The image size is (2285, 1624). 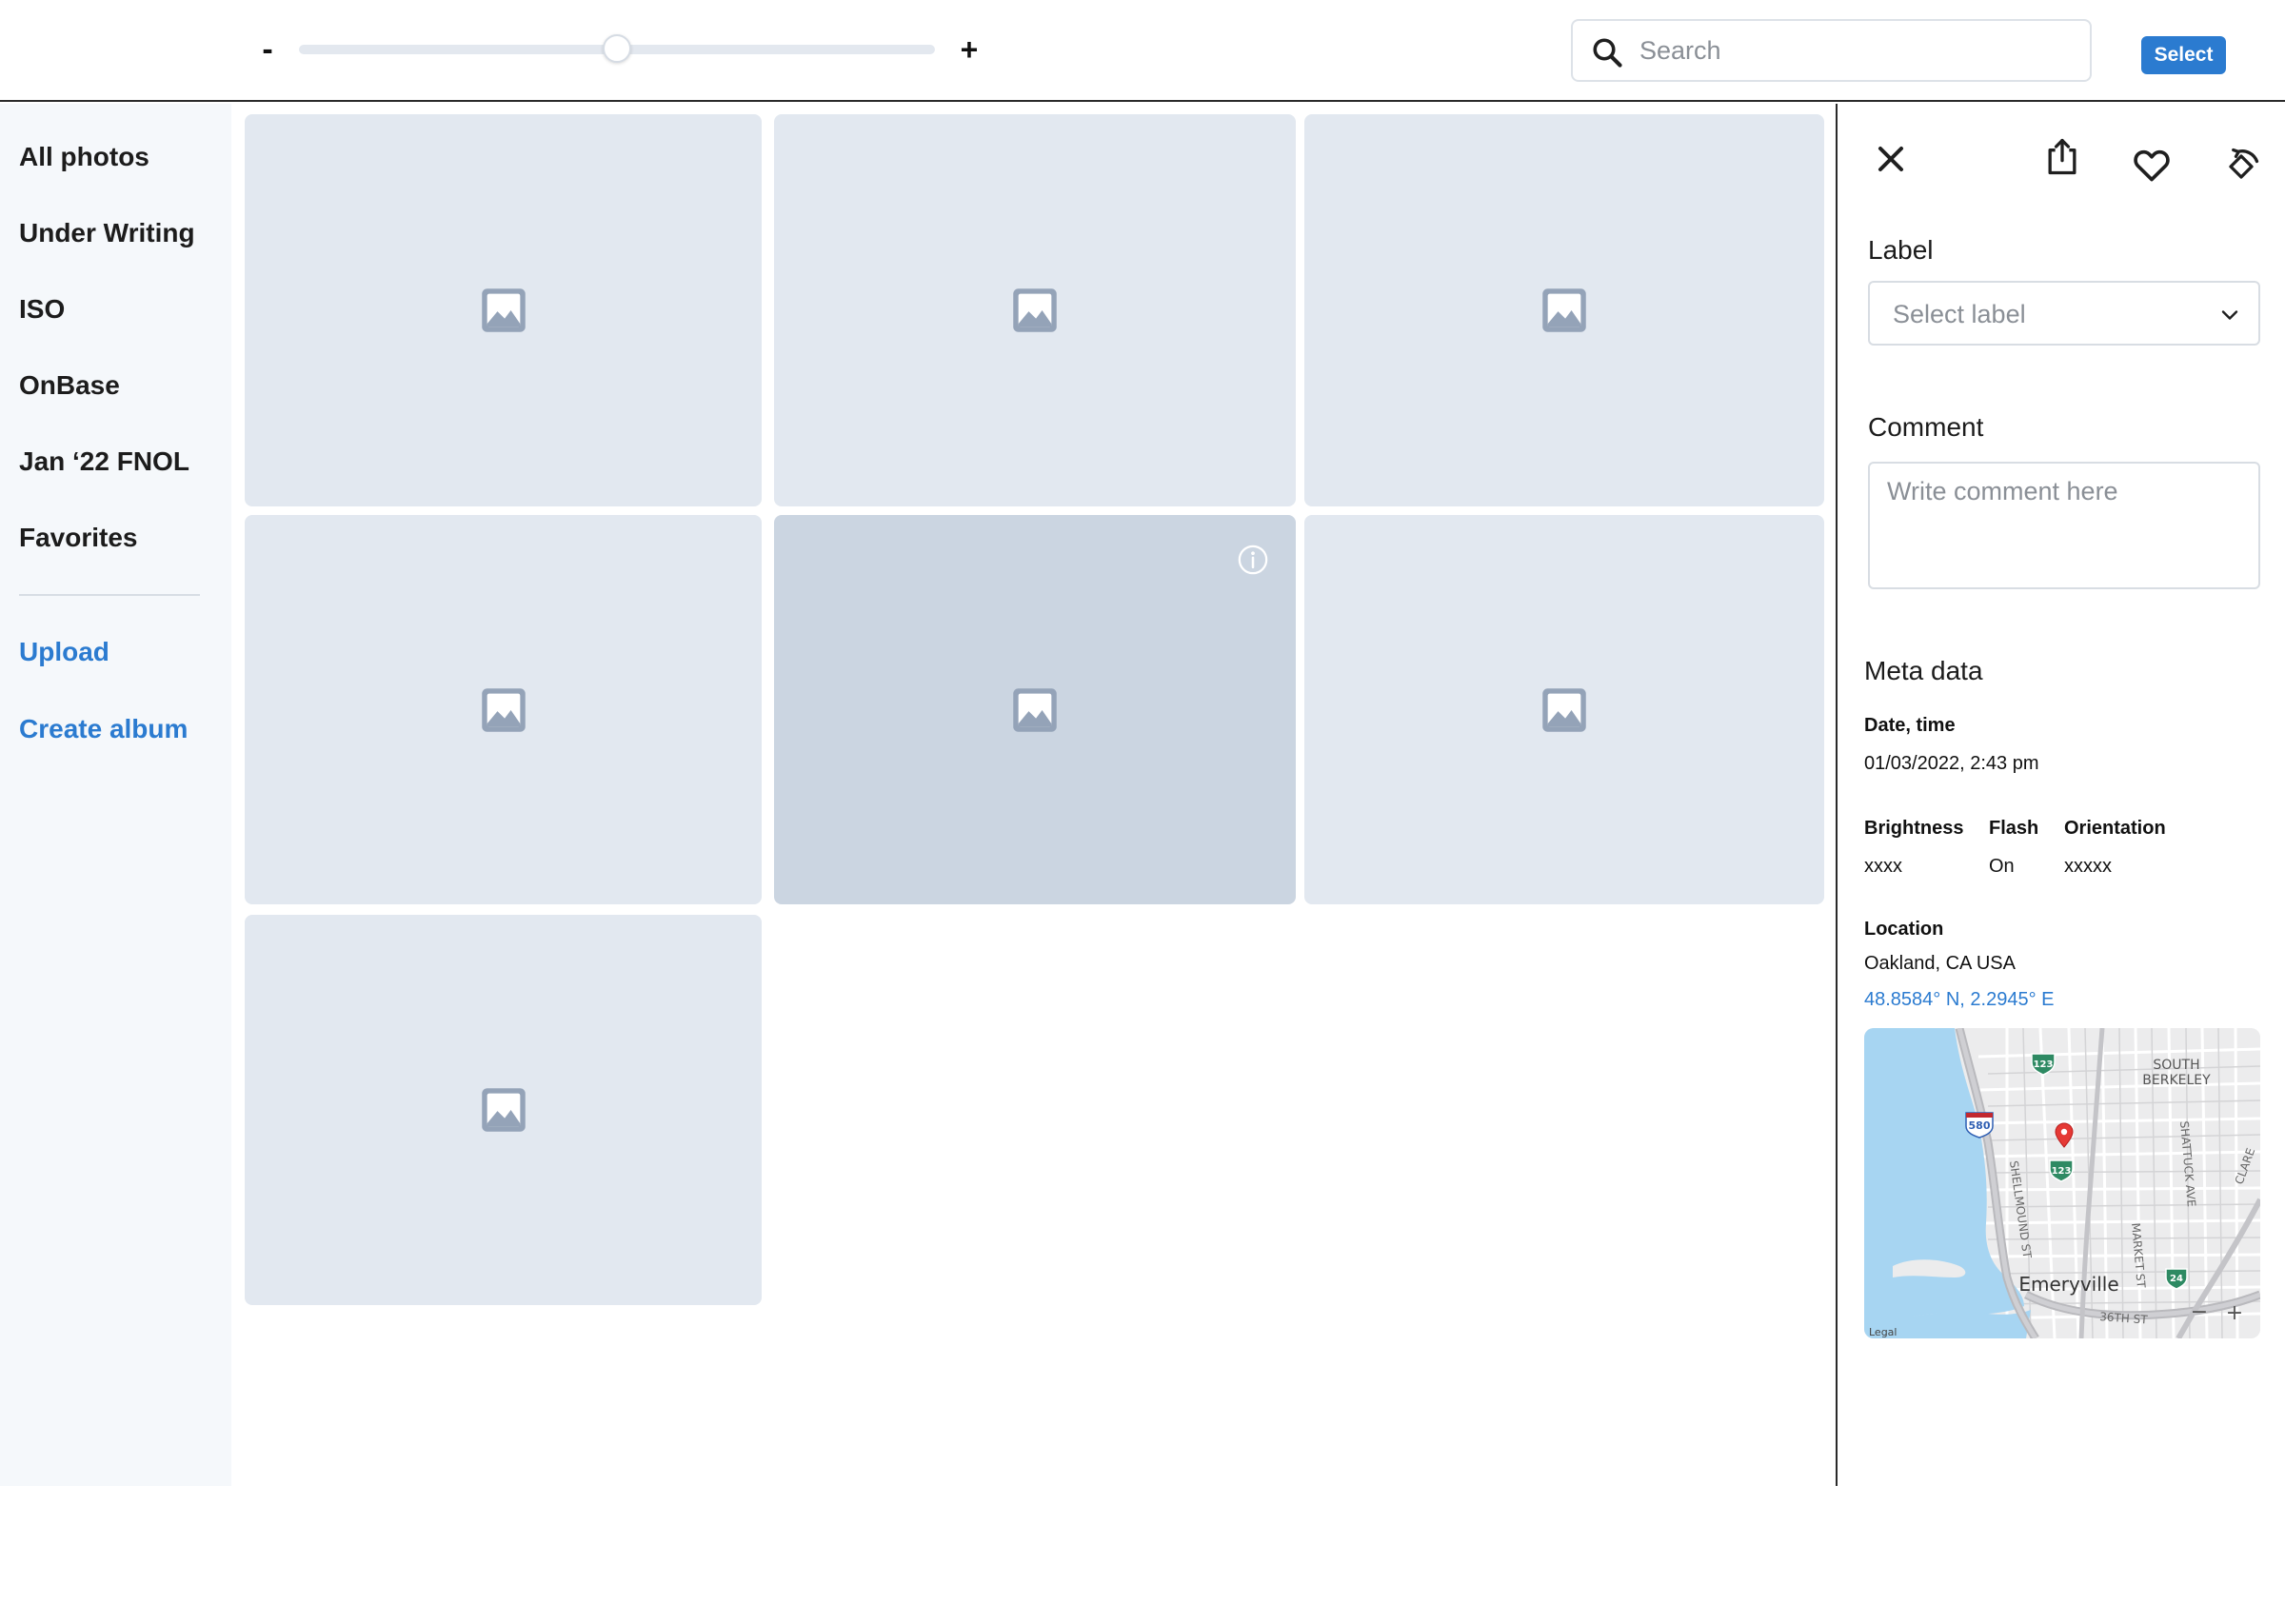 I want to click on sidebar-item-iso: ISO, so click(x=42, y=309).